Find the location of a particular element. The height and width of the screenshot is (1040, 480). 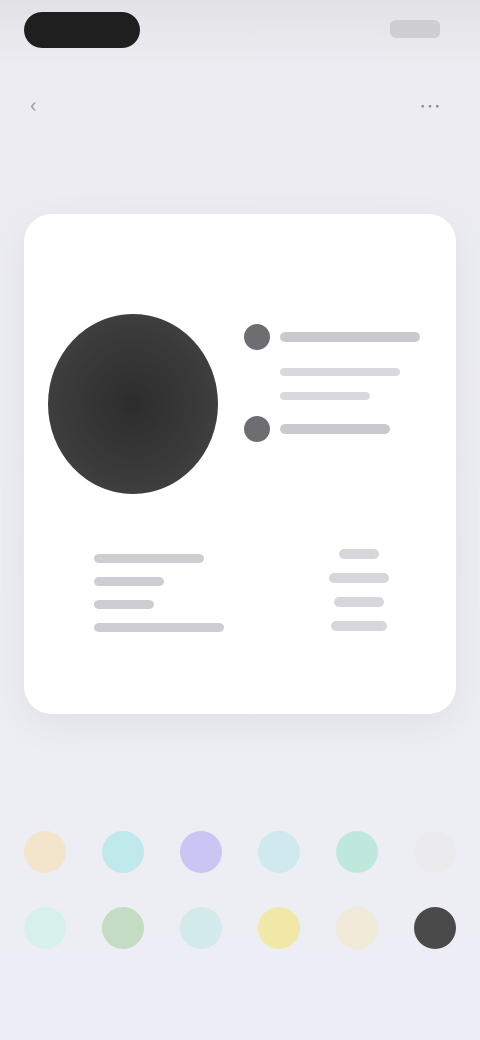

complications-list is located at coordinates (339, 414).